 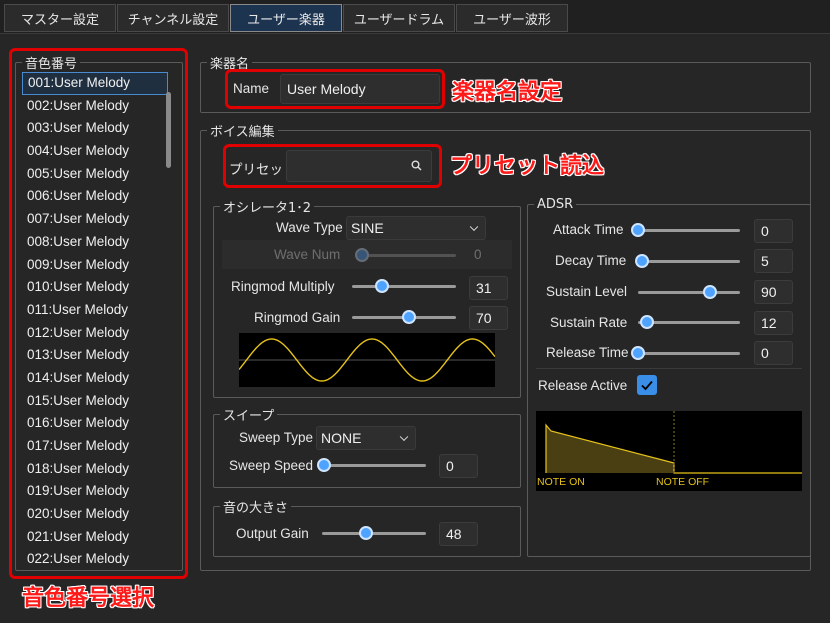 I want to click on attack-time-label: Attack Time, so click(x=588, y=229).